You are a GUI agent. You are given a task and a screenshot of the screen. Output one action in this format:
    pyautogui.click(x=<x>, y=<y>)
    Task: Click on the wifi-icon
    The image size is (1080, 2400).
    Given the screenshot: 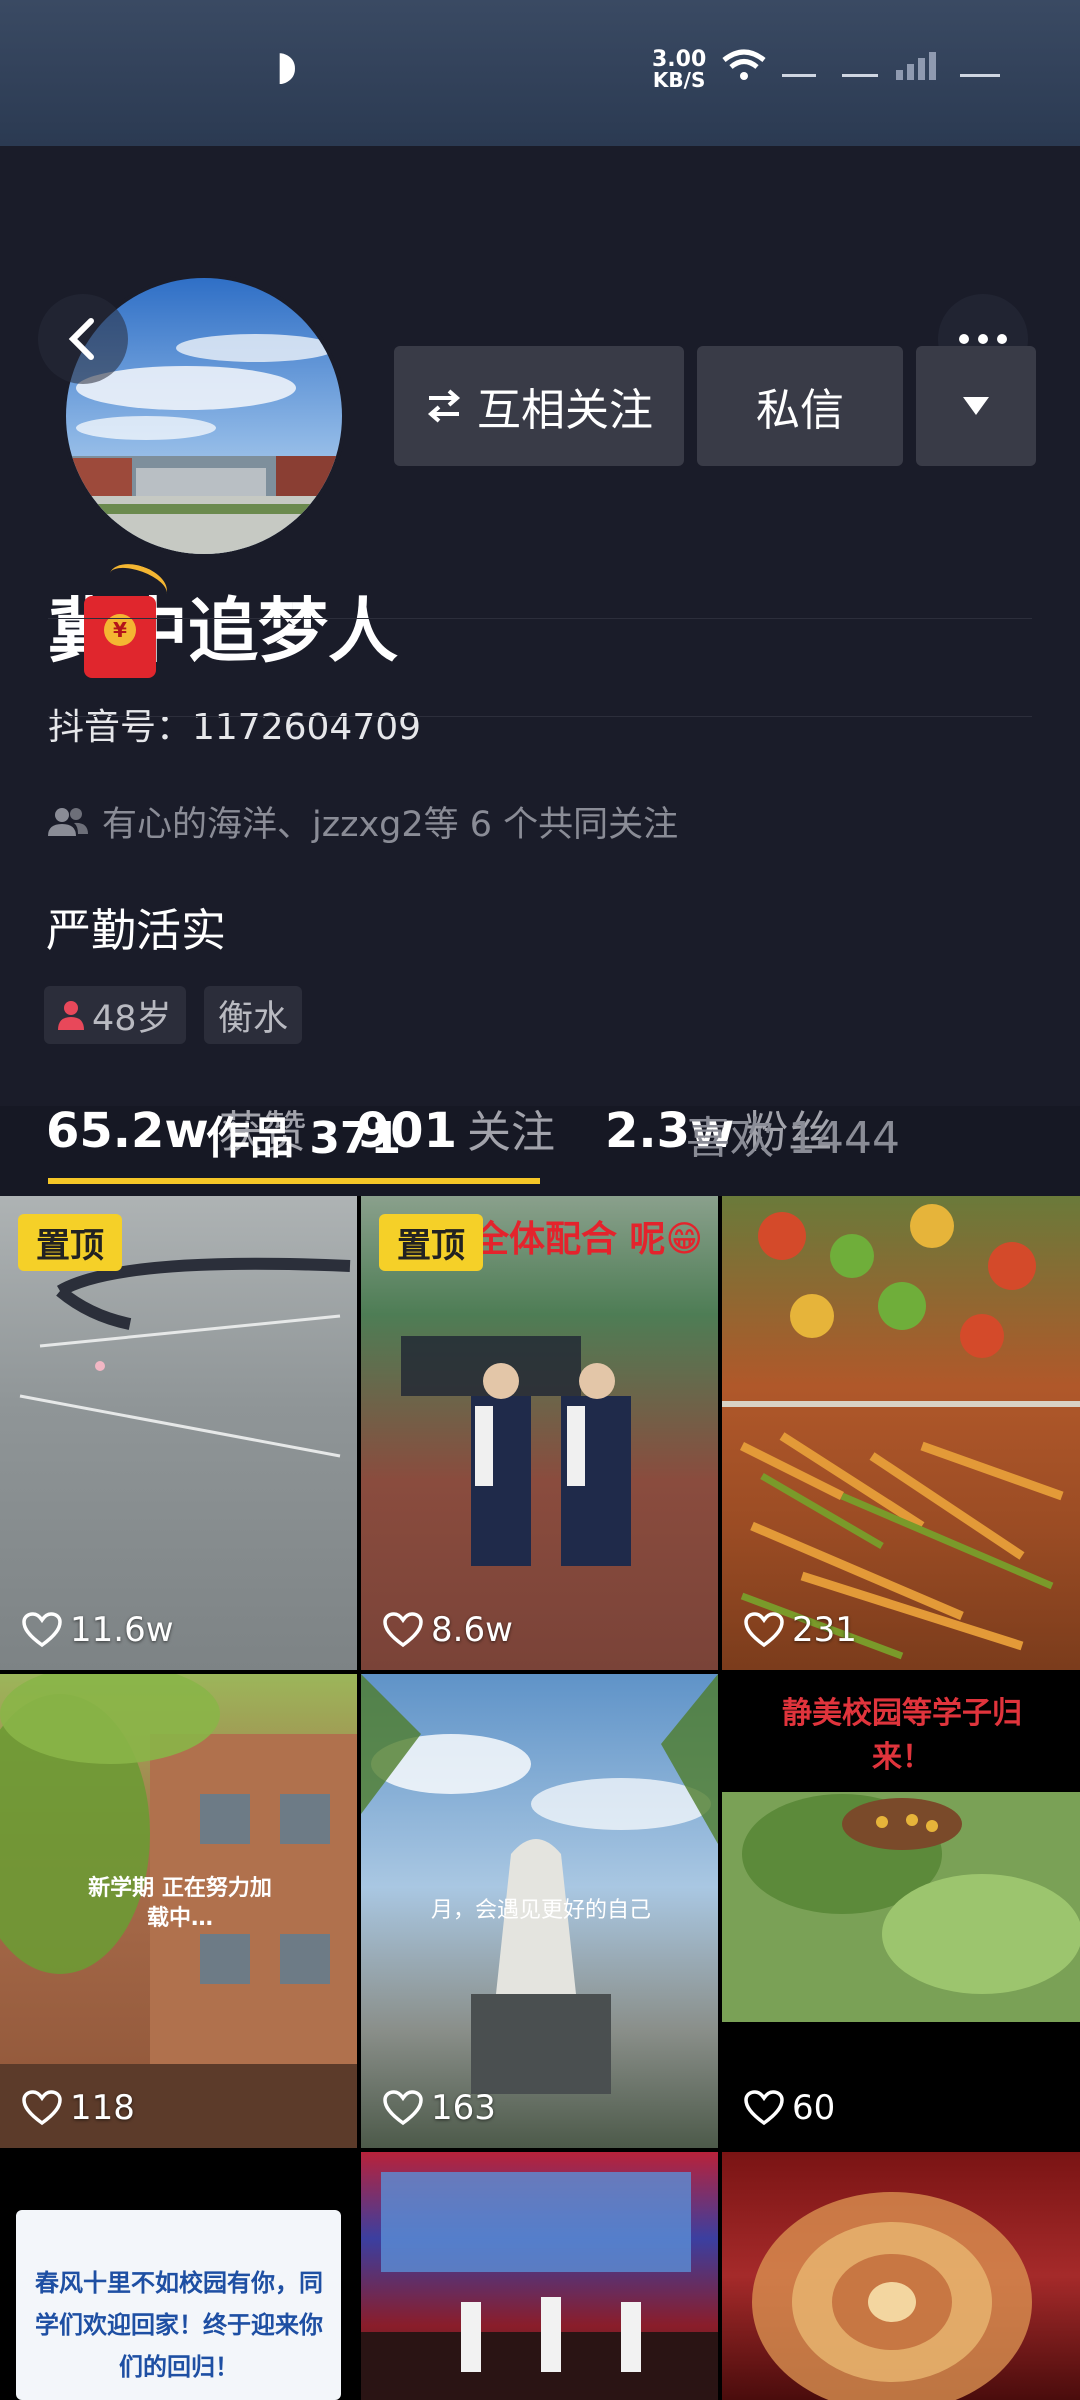 What is the action you would take?
    pyautogui.click(x=744, y=64)
    